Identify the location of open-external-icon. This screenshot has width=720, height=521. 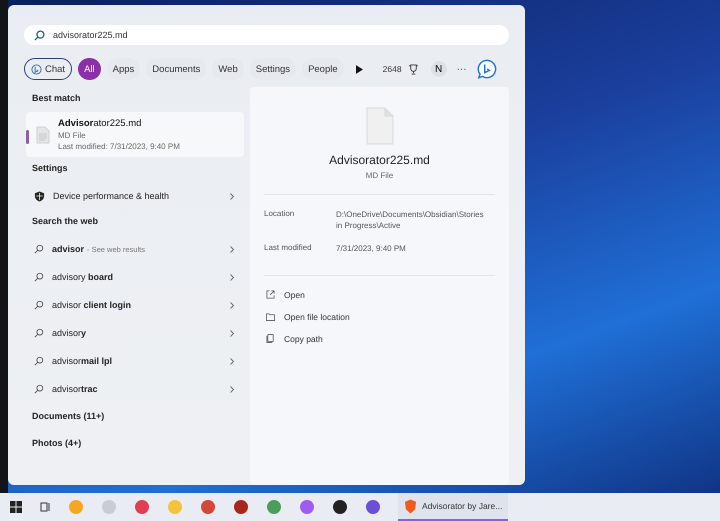
(270, 295).